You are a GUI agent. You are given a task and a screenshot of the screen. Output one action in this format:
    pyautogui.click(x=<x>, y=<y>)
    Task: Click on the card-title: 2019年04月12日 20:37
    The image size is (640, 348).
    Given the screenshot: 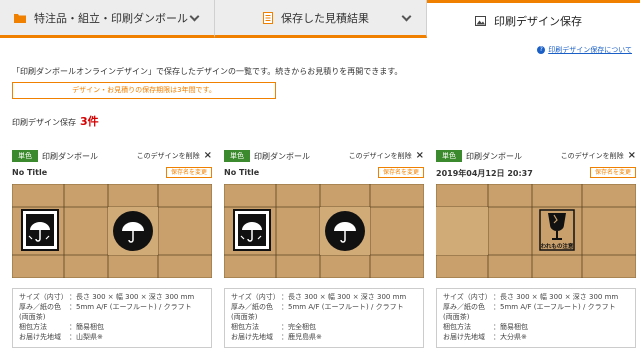 What is the action you would take?
    pyautogui.click(x=484, y=173)
    